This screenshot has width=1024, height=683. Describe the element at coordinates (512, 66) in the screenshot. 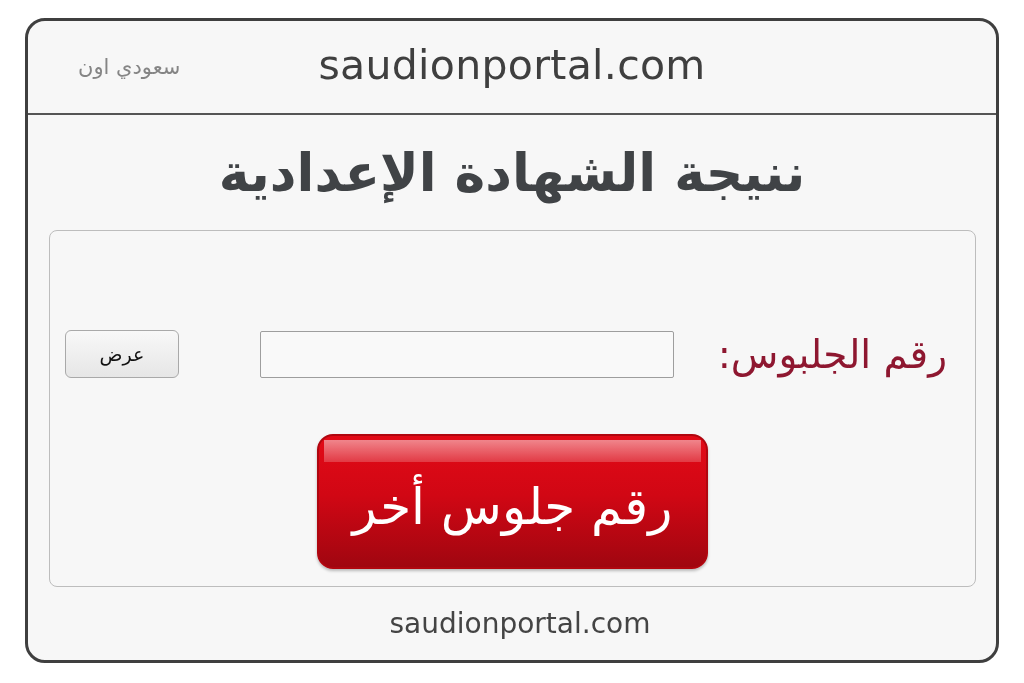

I see `site-domain: saudionportal.com` at that location.